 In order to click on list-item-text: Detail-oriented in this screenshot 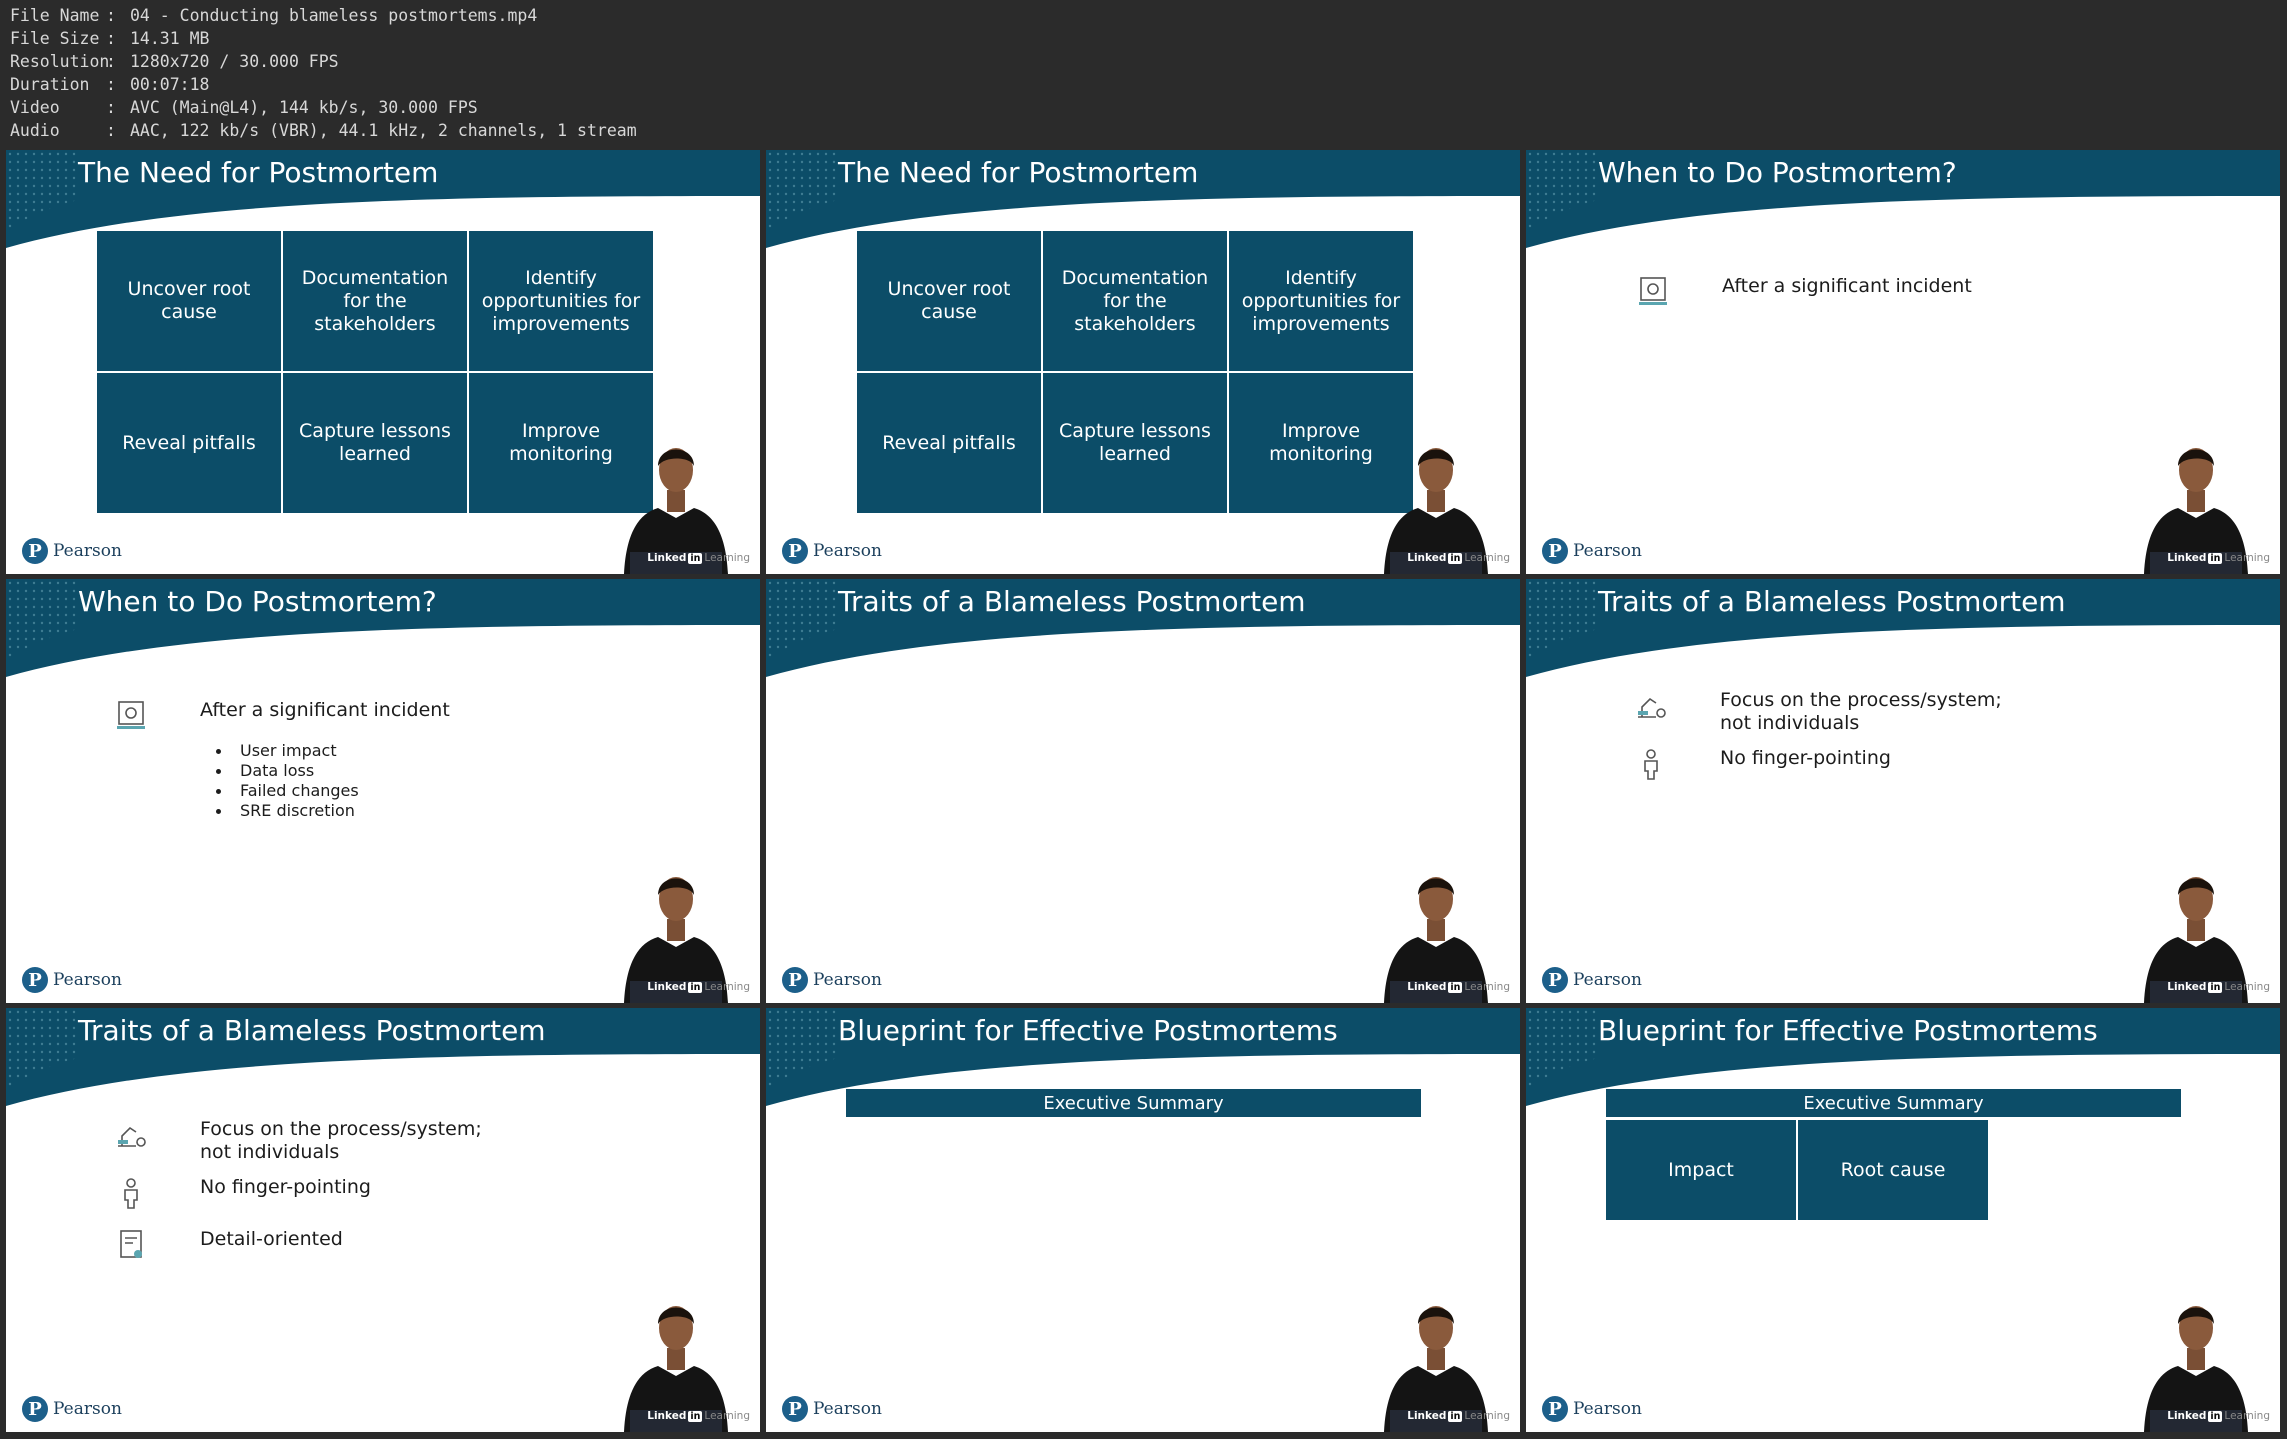, I will do `click(271, 1239)`.